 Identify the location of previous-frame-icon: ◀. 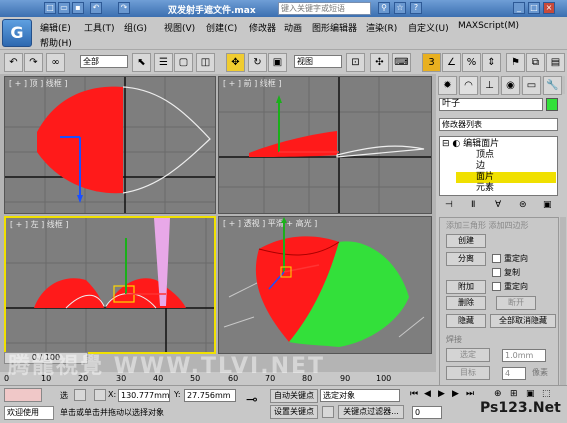
(427, 394).